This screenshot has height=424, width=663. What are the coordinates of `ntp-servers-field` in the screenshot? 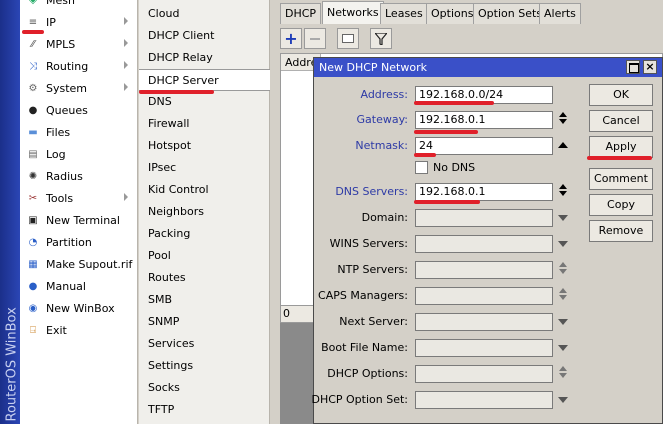 It's located at (484, 270).